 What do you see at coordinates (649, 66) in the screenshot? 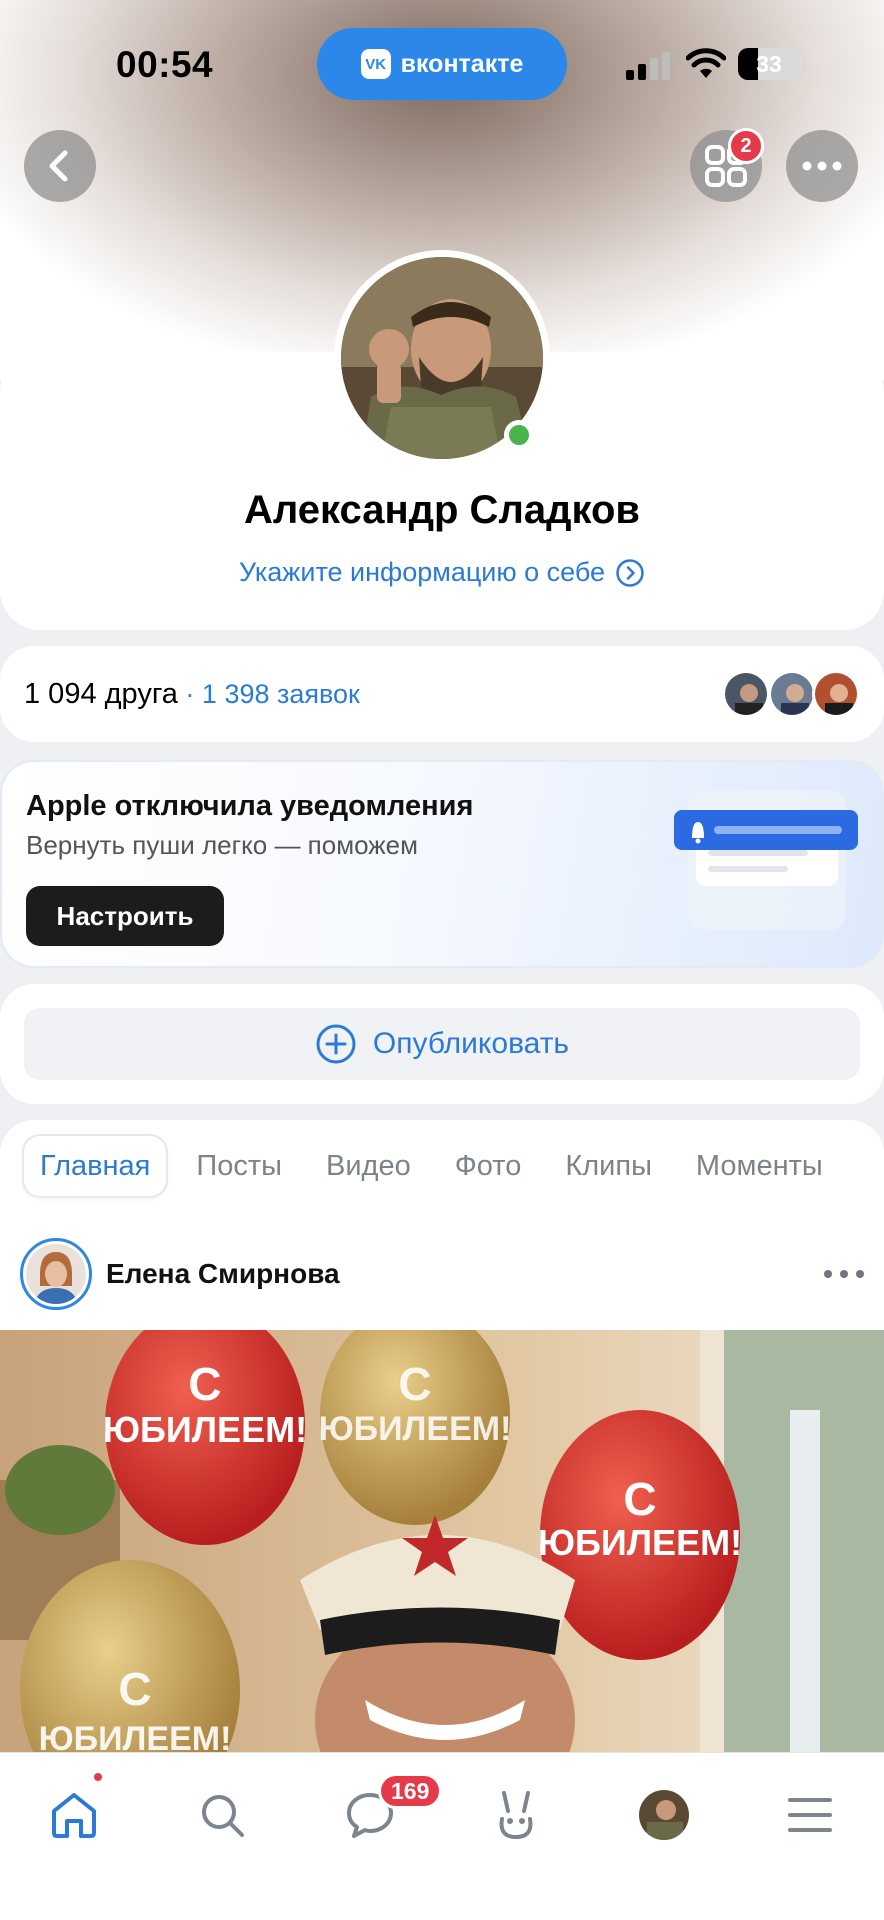
I see `cellular-signal-icon` at bounding box center [649, 66].